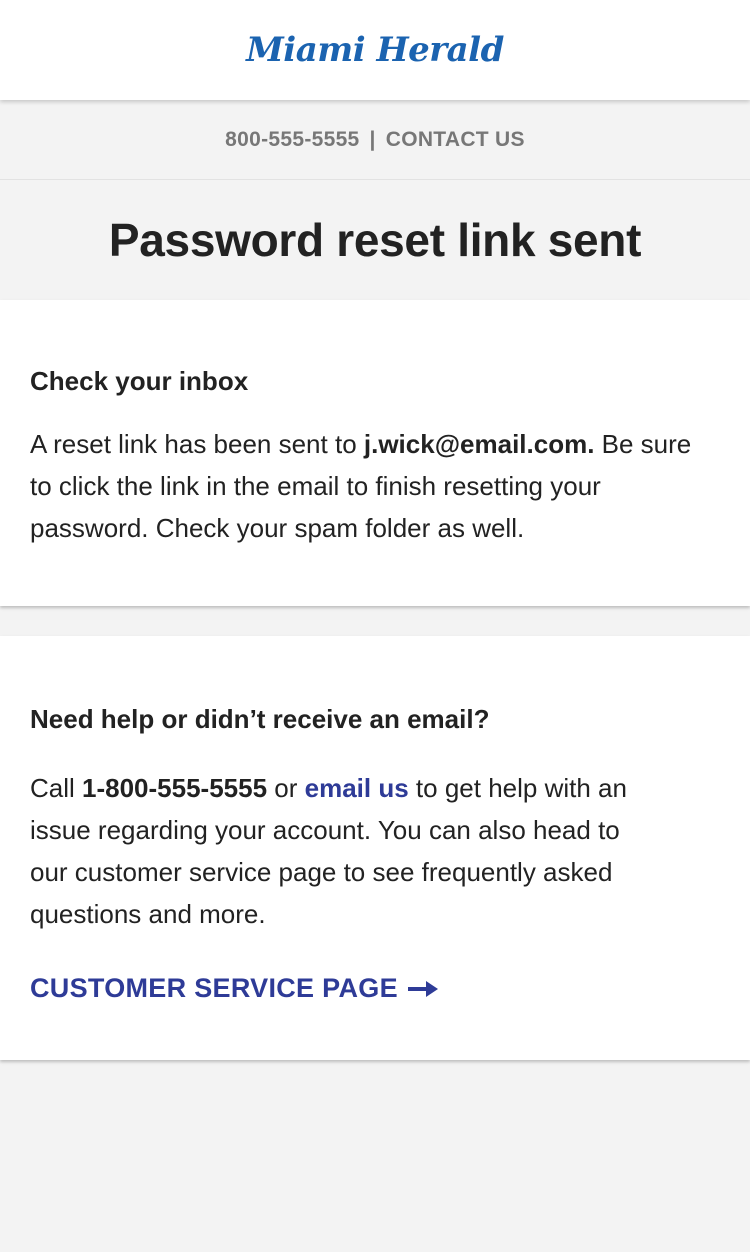 This screenshot has width=750, height=1252. What do you see at coordinates (56, 788) in the screenshot?
I see `help-text-call: Call` at bounding box center [56, 788].